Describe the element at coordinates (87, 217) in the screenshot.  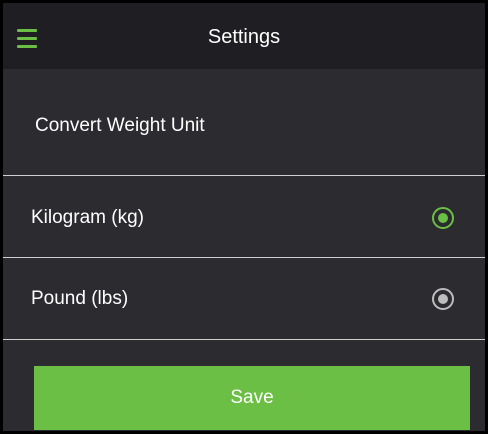
I see `option-kilogram-label: Kilogram (kg)` at that location.